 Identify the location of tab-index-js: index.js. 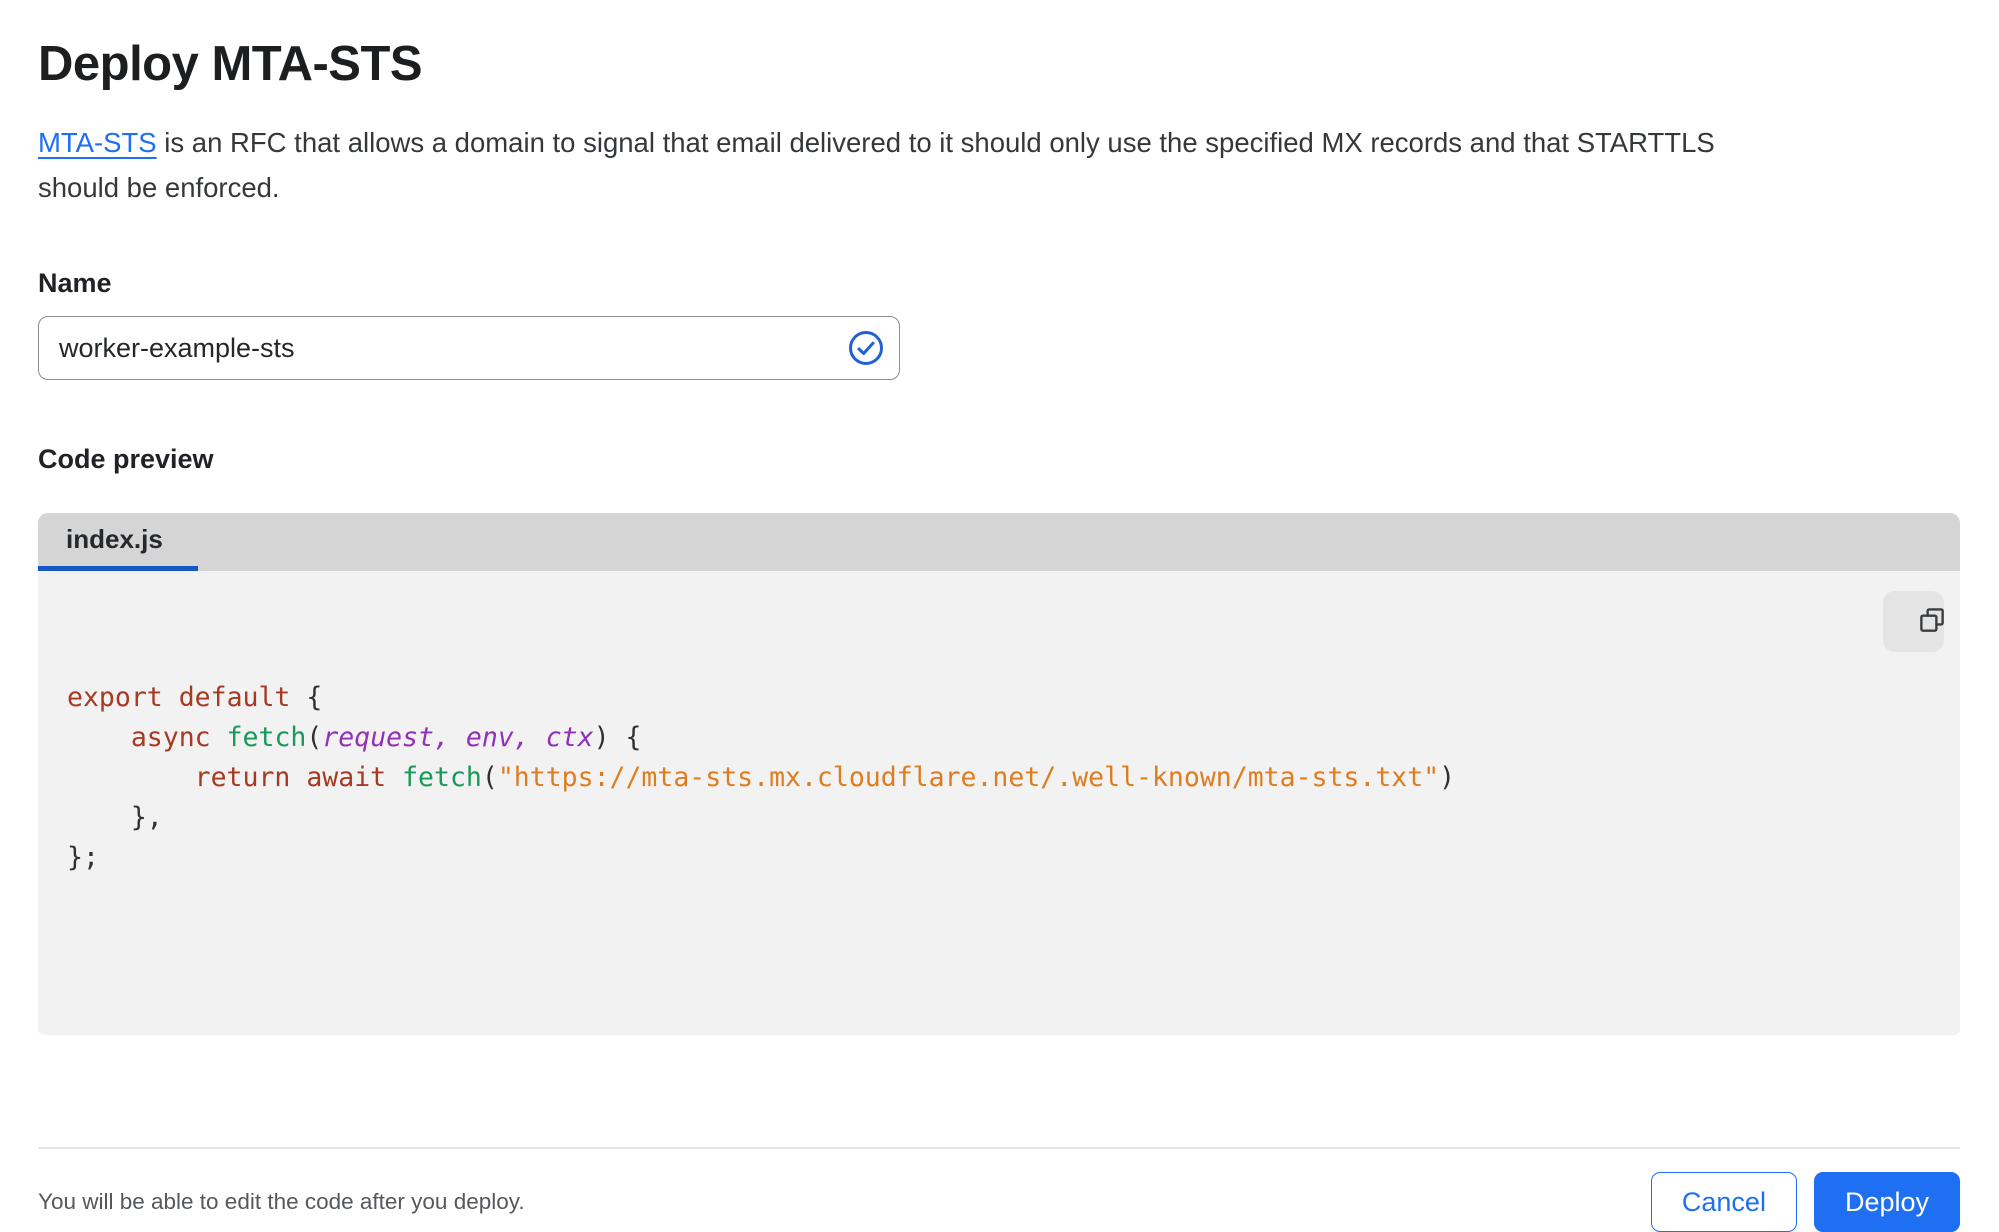
(118, 542).